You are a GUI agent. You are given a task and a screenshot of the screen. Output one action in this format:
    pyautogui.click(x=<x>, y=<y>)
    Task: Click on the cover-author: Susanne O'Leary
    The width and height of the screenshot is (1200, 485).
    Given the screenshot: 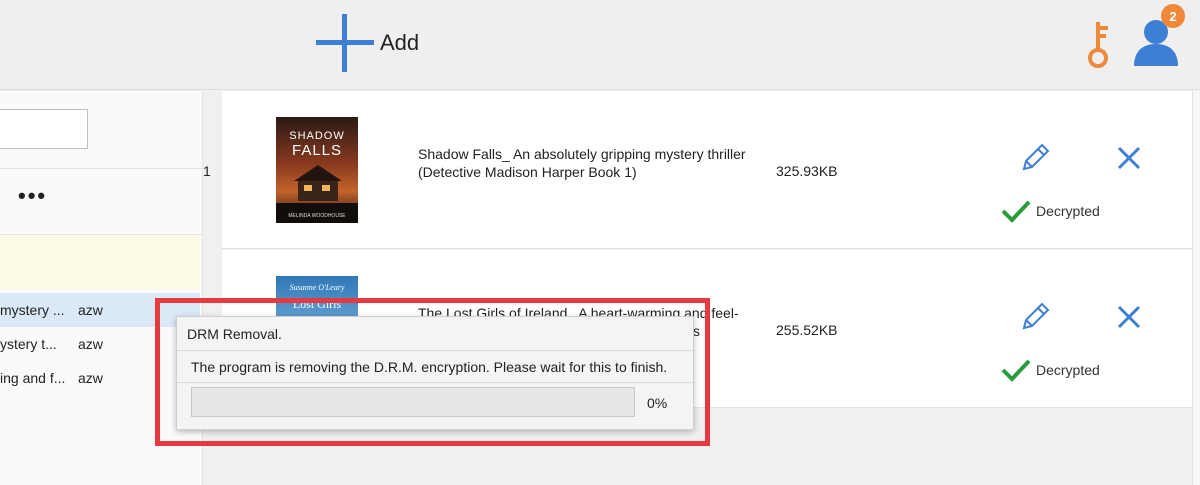 What is the action you would take?
    pyautogui.click(x=317, y=287)
    